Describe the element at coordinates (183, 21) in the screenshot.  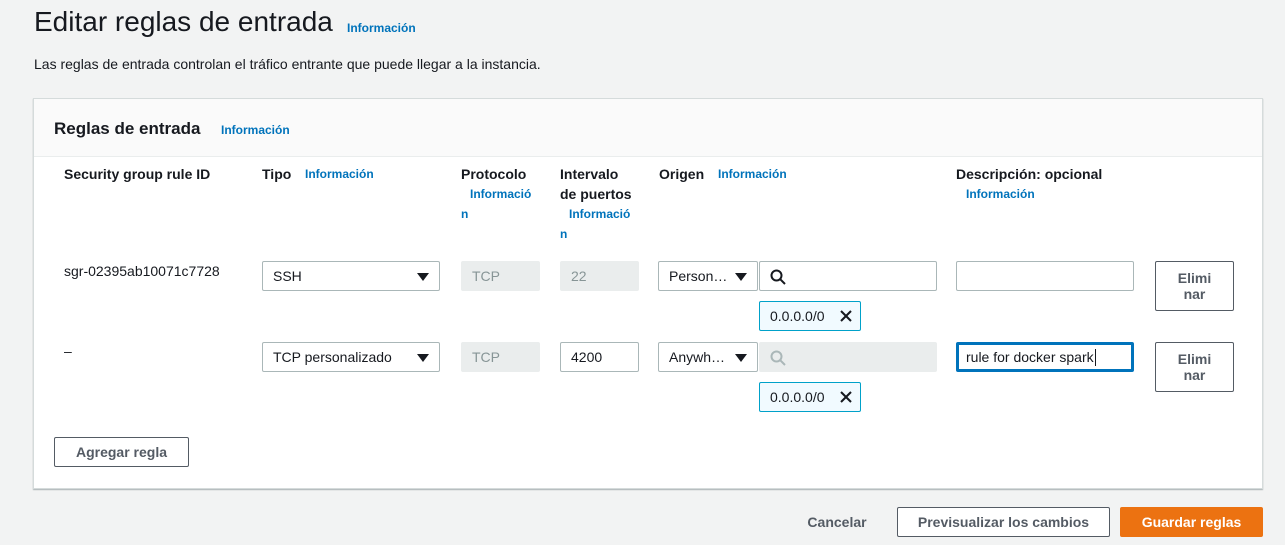
I see `page-title: Editar reglas de entrada` at that location.